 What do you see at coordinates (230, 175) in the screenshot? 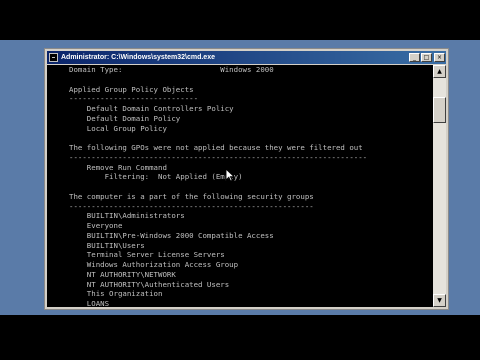
I see `mouse-pointer-icon` at bounding box center [230, 175].